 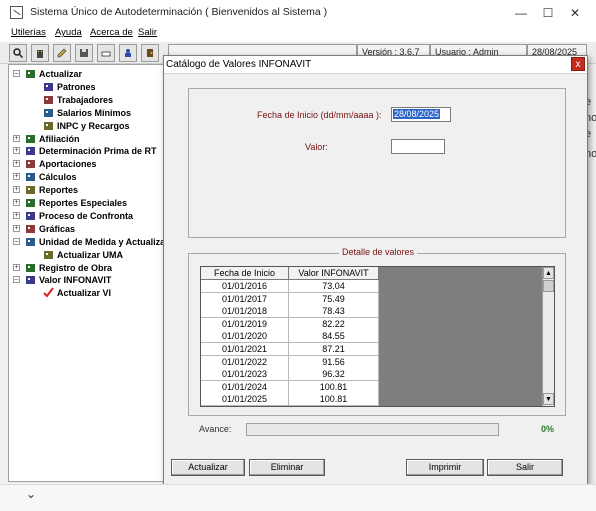 What do you see at coordinates (334, 362) in the screenshot?
I see `table-cell: 91.56` at bounding box center [334, 362].